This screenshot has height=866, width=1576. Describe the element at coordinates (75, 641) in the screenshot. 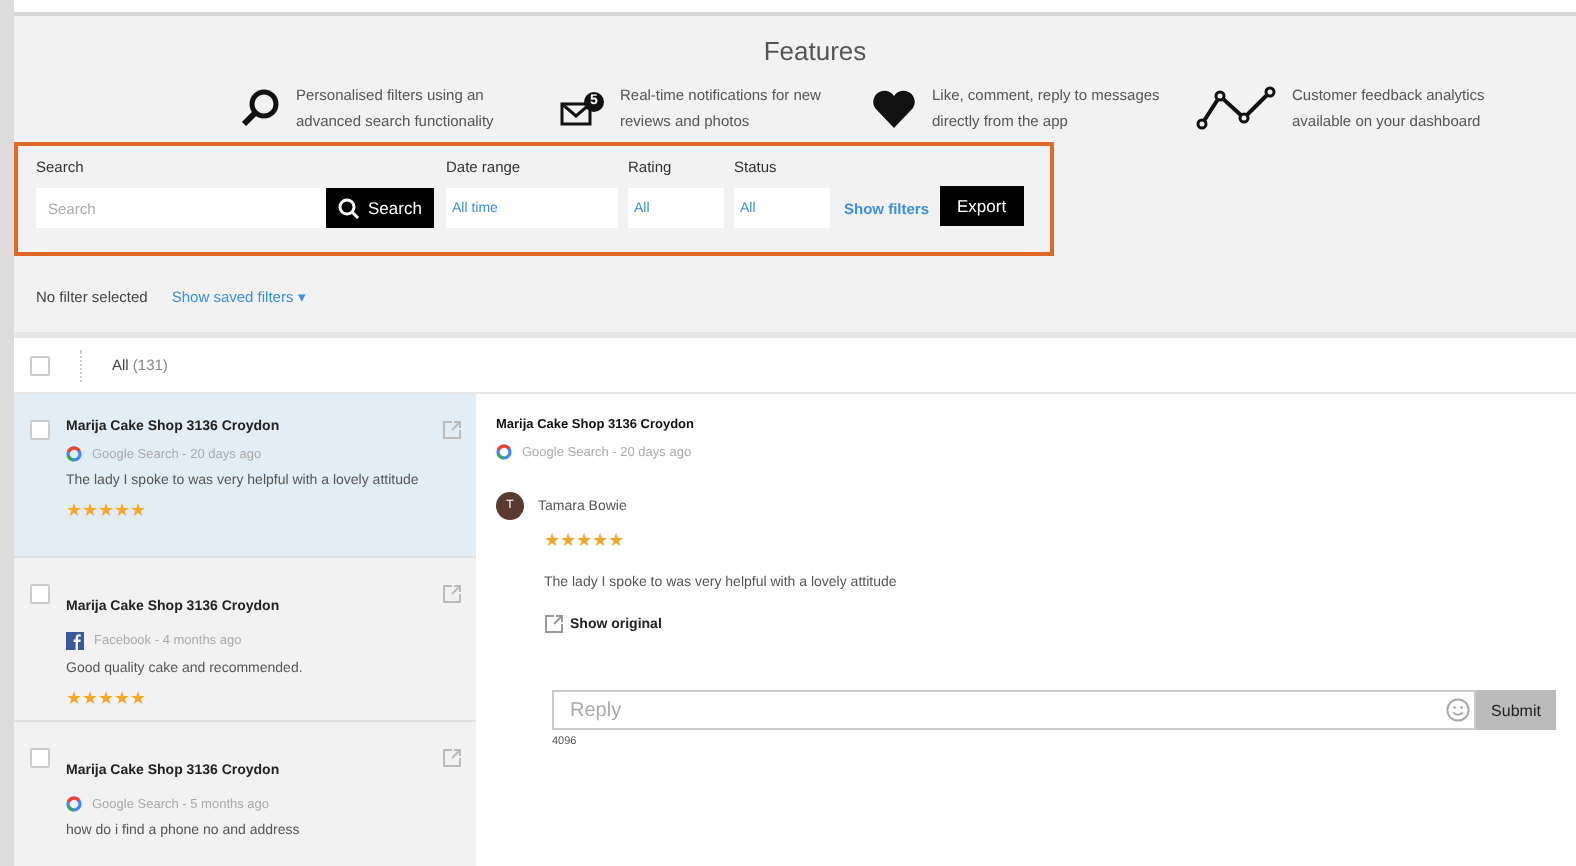

I see `facebook-icon` at that location.